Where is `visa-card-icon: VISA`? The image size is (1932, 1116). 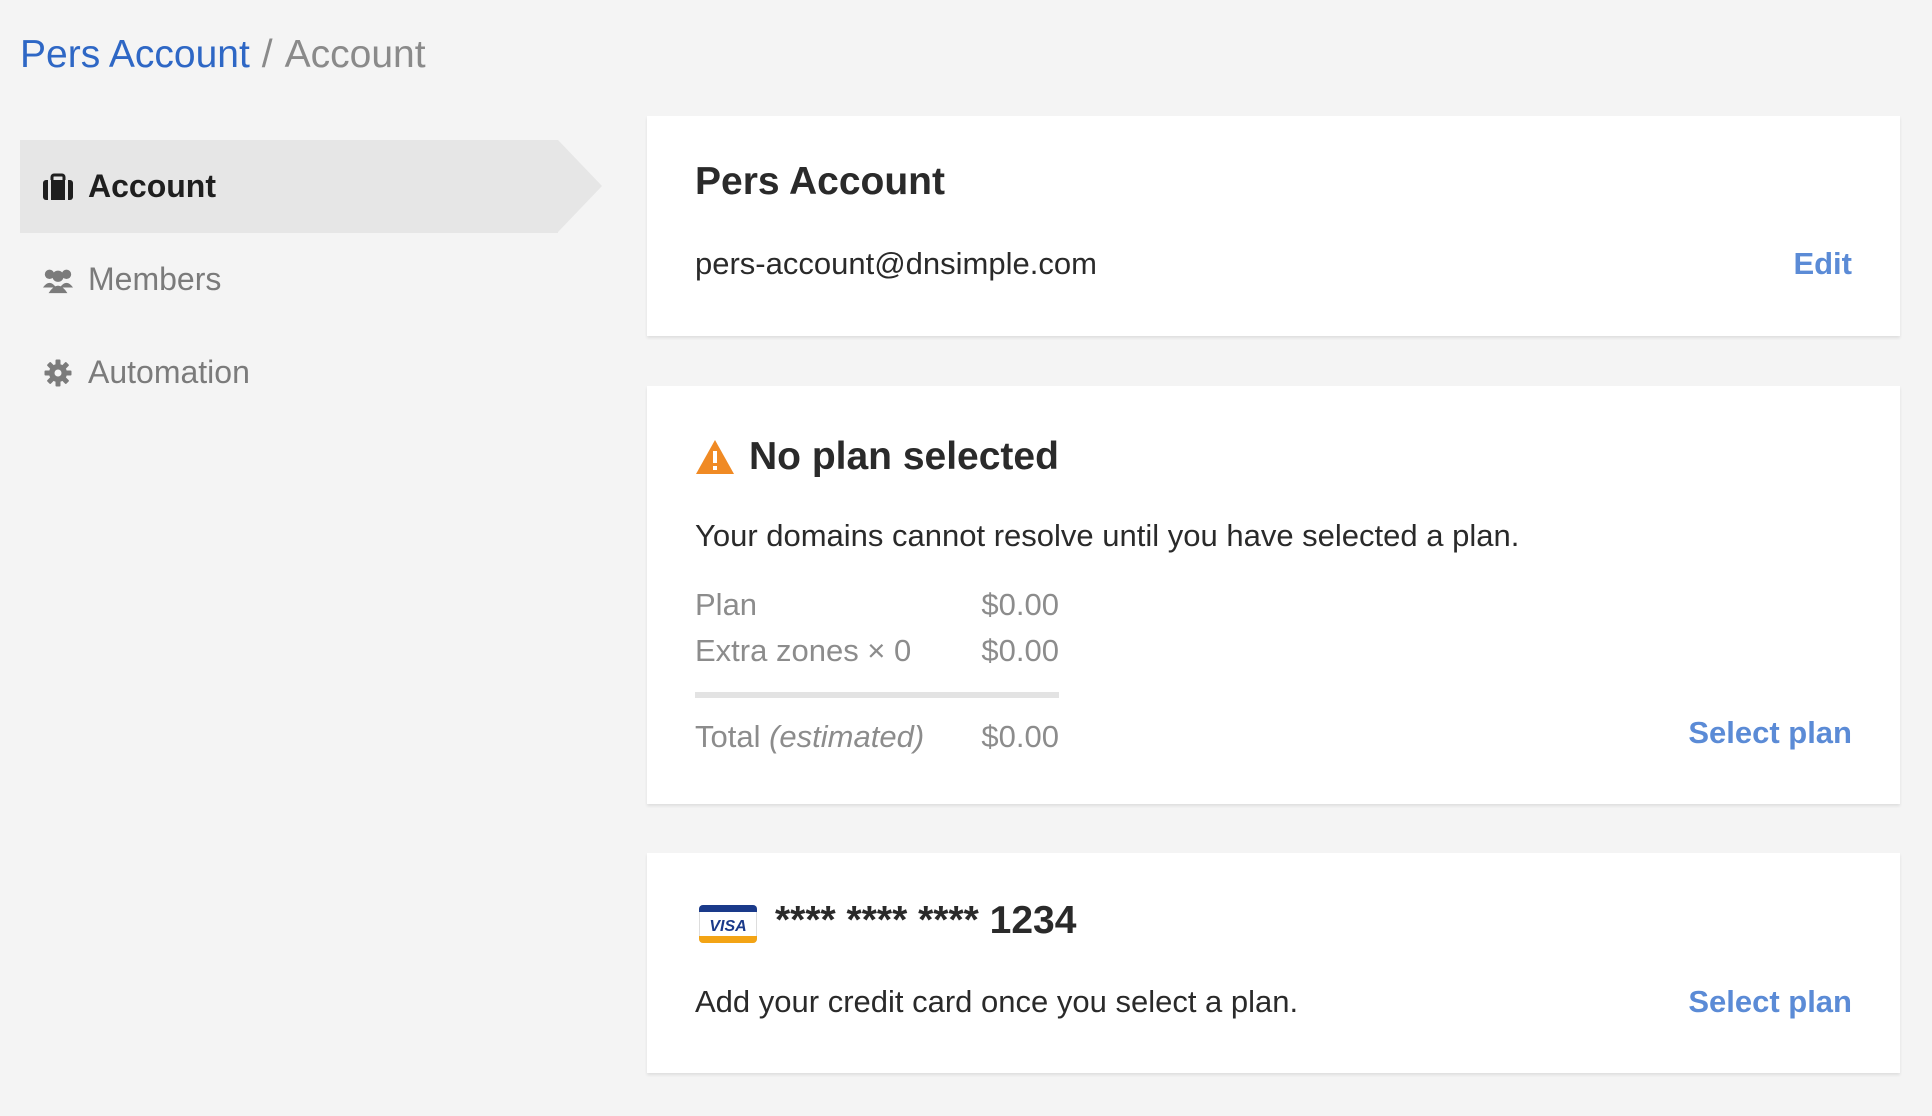
visa-card-icon: VISA is located at coordinates (728, 924).